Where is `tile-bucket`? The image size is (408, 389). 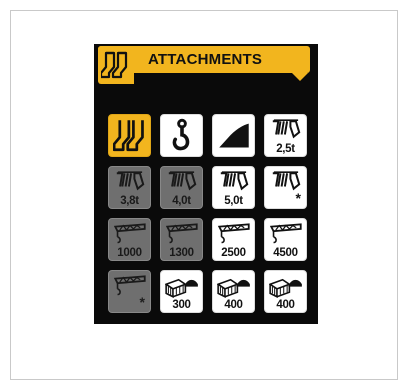
tile-bucket is located at coordinates (233, 135).